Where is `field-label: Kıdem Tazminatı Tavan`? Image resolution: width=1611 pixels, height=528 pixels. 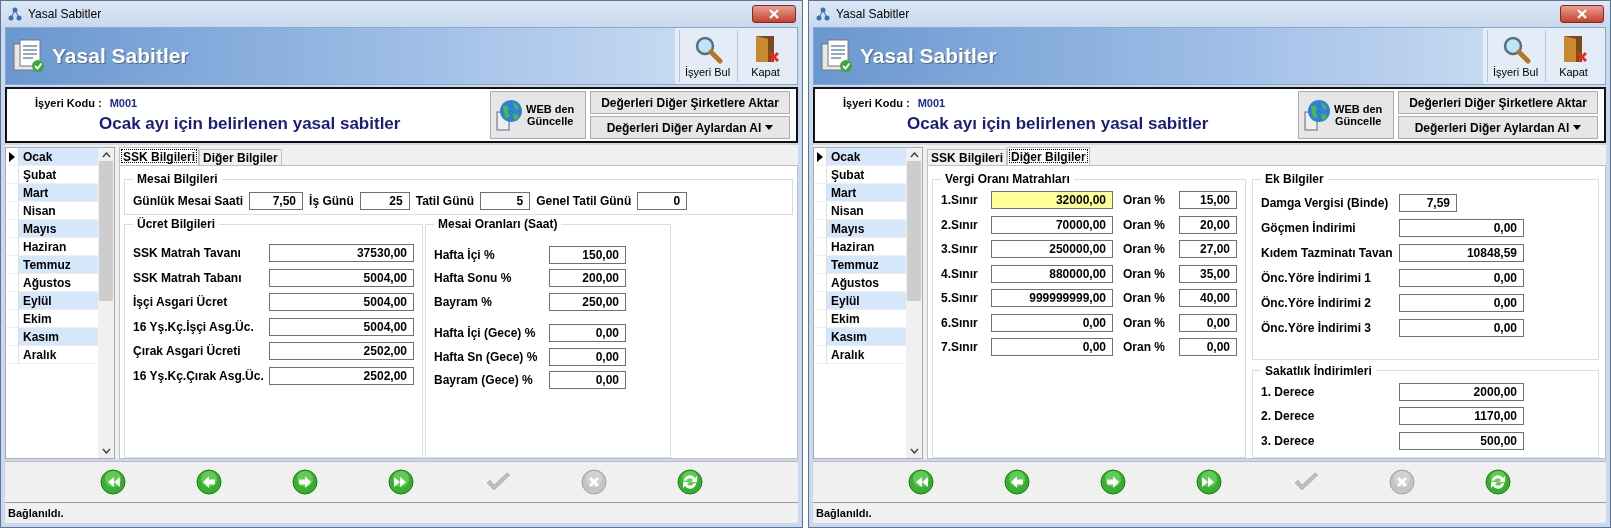 field-label: Kıdem Tazminatı Tavan is located at coordinates (1327, 252).